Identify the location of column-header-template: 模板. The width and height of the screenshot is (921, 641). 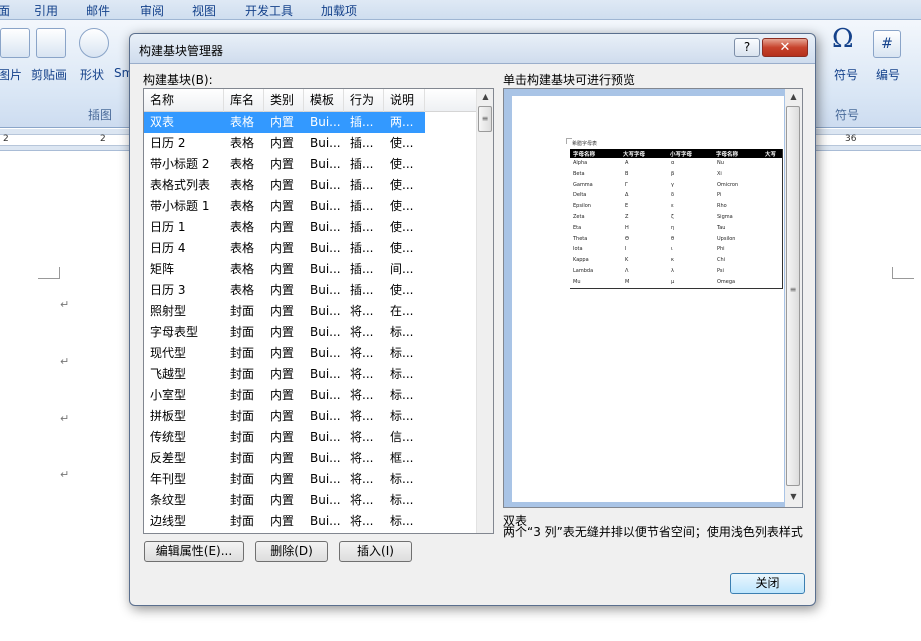
(324, 100).